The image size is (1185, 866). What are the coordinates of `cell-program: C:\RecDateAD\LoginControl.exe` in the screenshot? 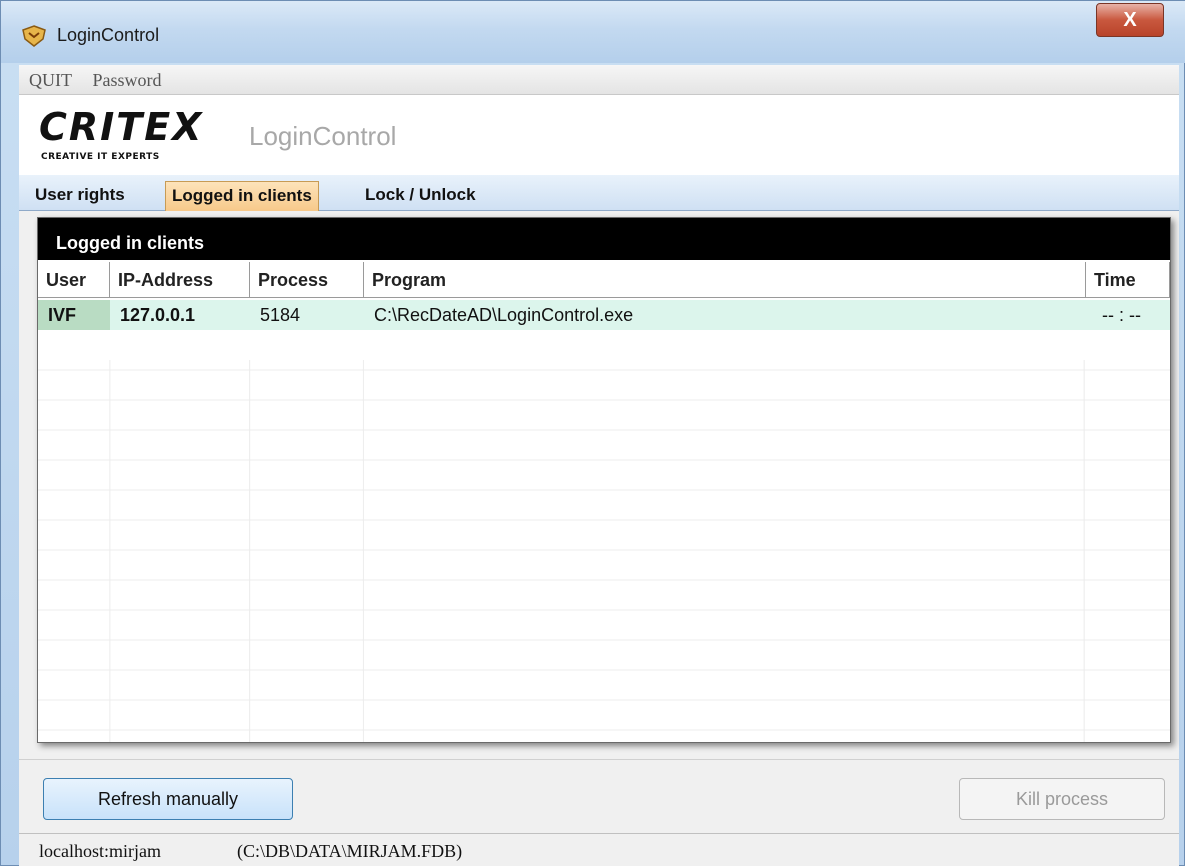 It's located at (725, 315).